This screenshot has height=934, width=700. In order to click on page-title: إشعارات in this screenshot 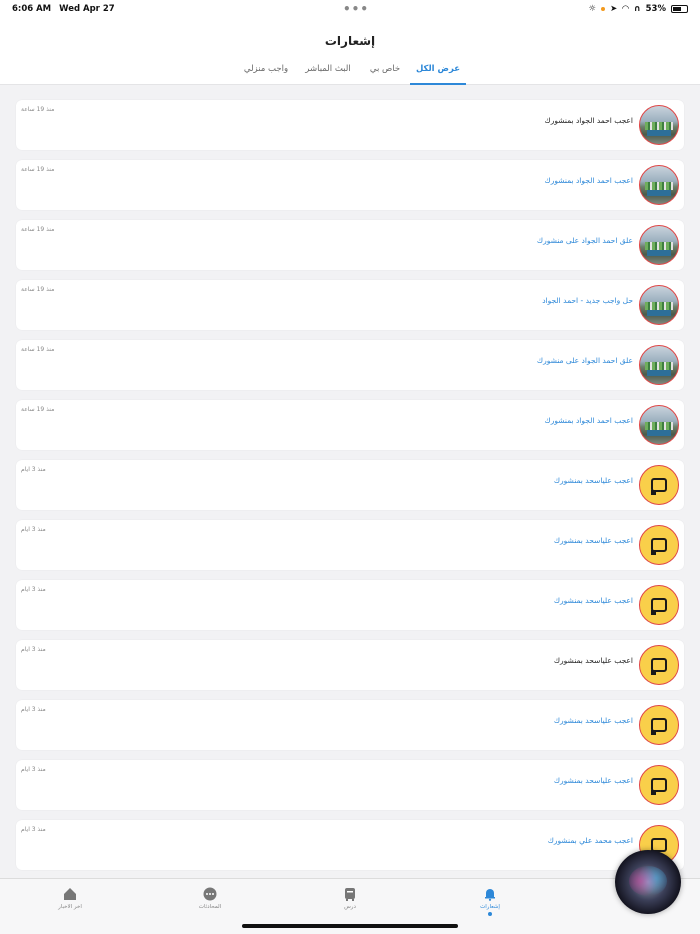, I will do `click(350, 41)`.